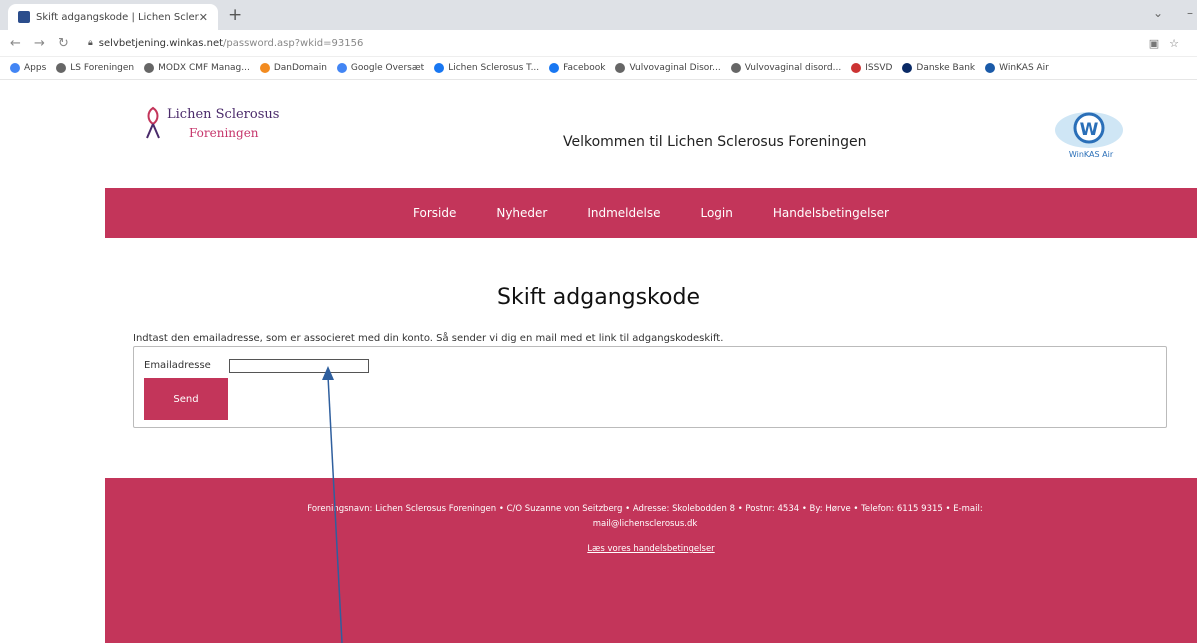 This screenshot has width=1197, height=643. I want to click on bookmark-item: Apps, so click(28, 68).